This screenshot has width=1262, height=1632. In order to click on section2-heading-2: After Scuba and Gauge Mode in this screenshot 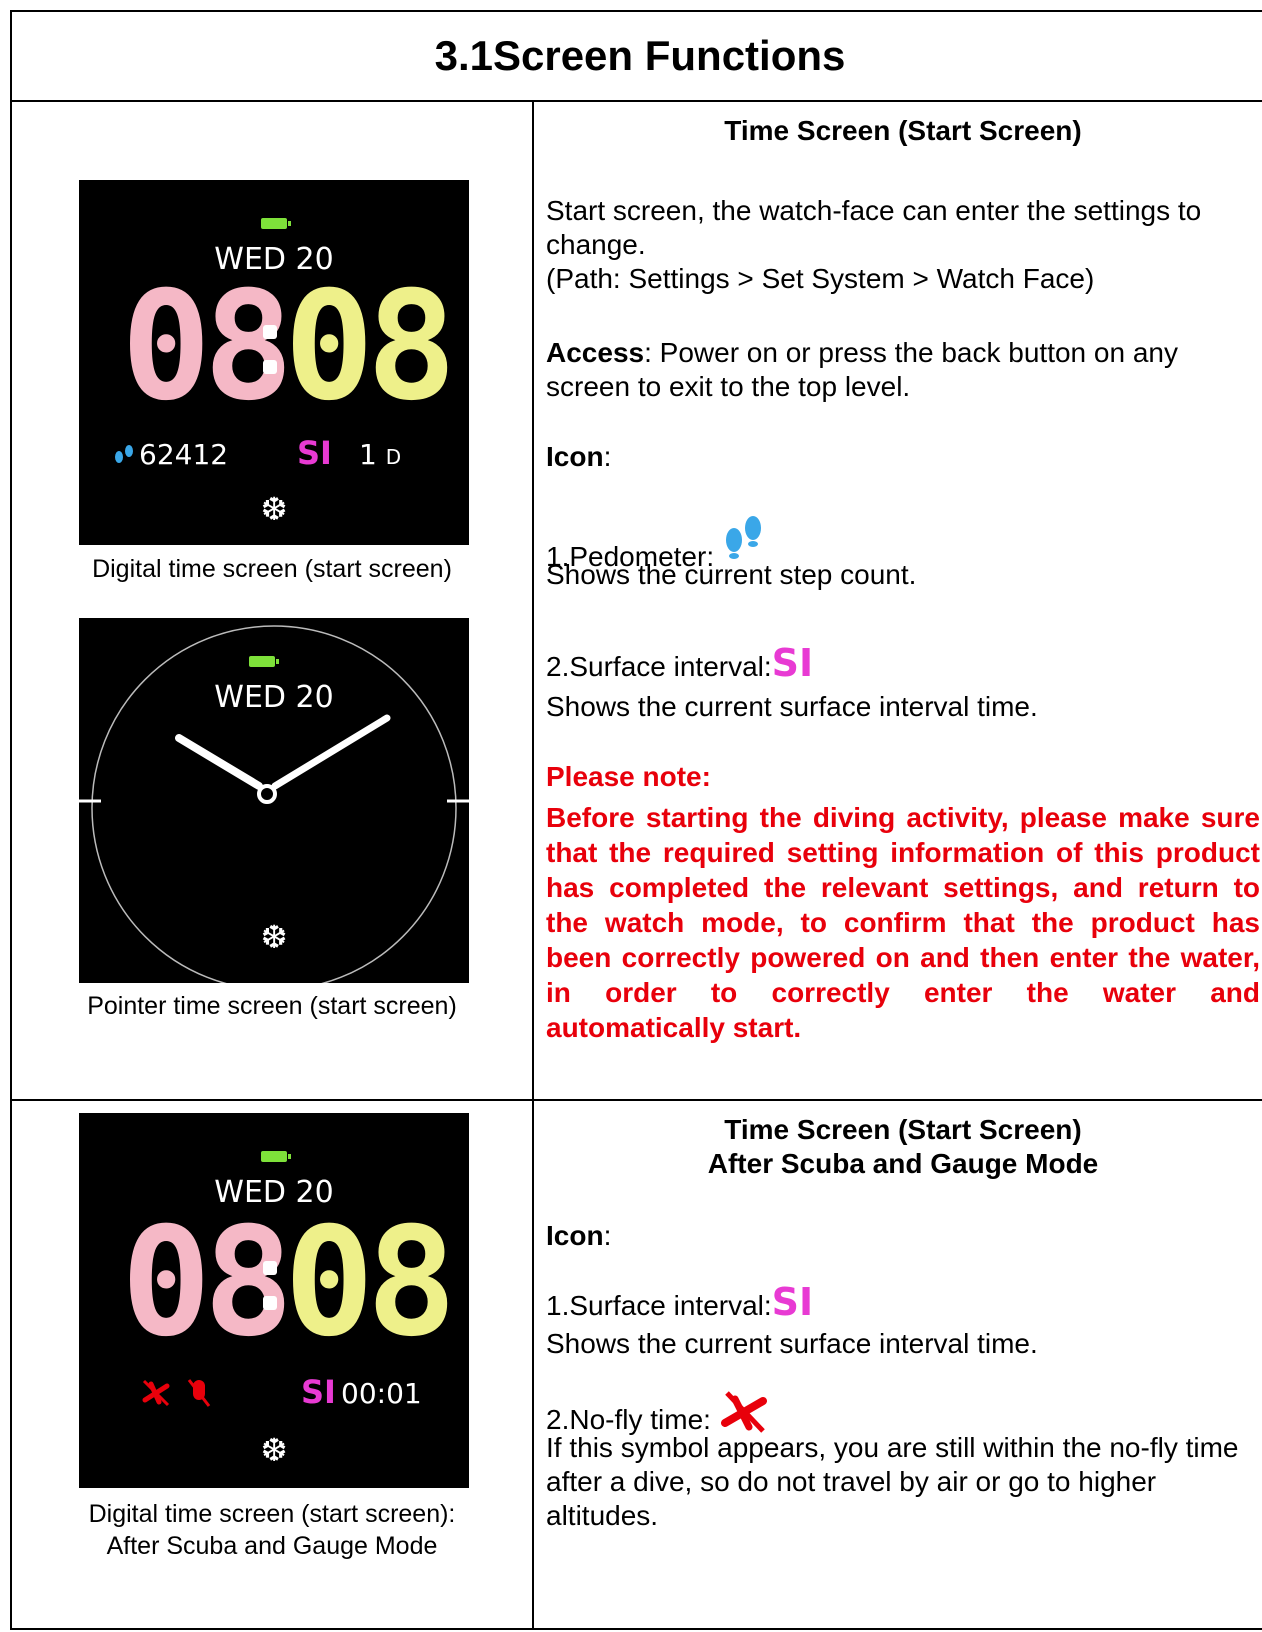, I will do `click(903, 1163)`.